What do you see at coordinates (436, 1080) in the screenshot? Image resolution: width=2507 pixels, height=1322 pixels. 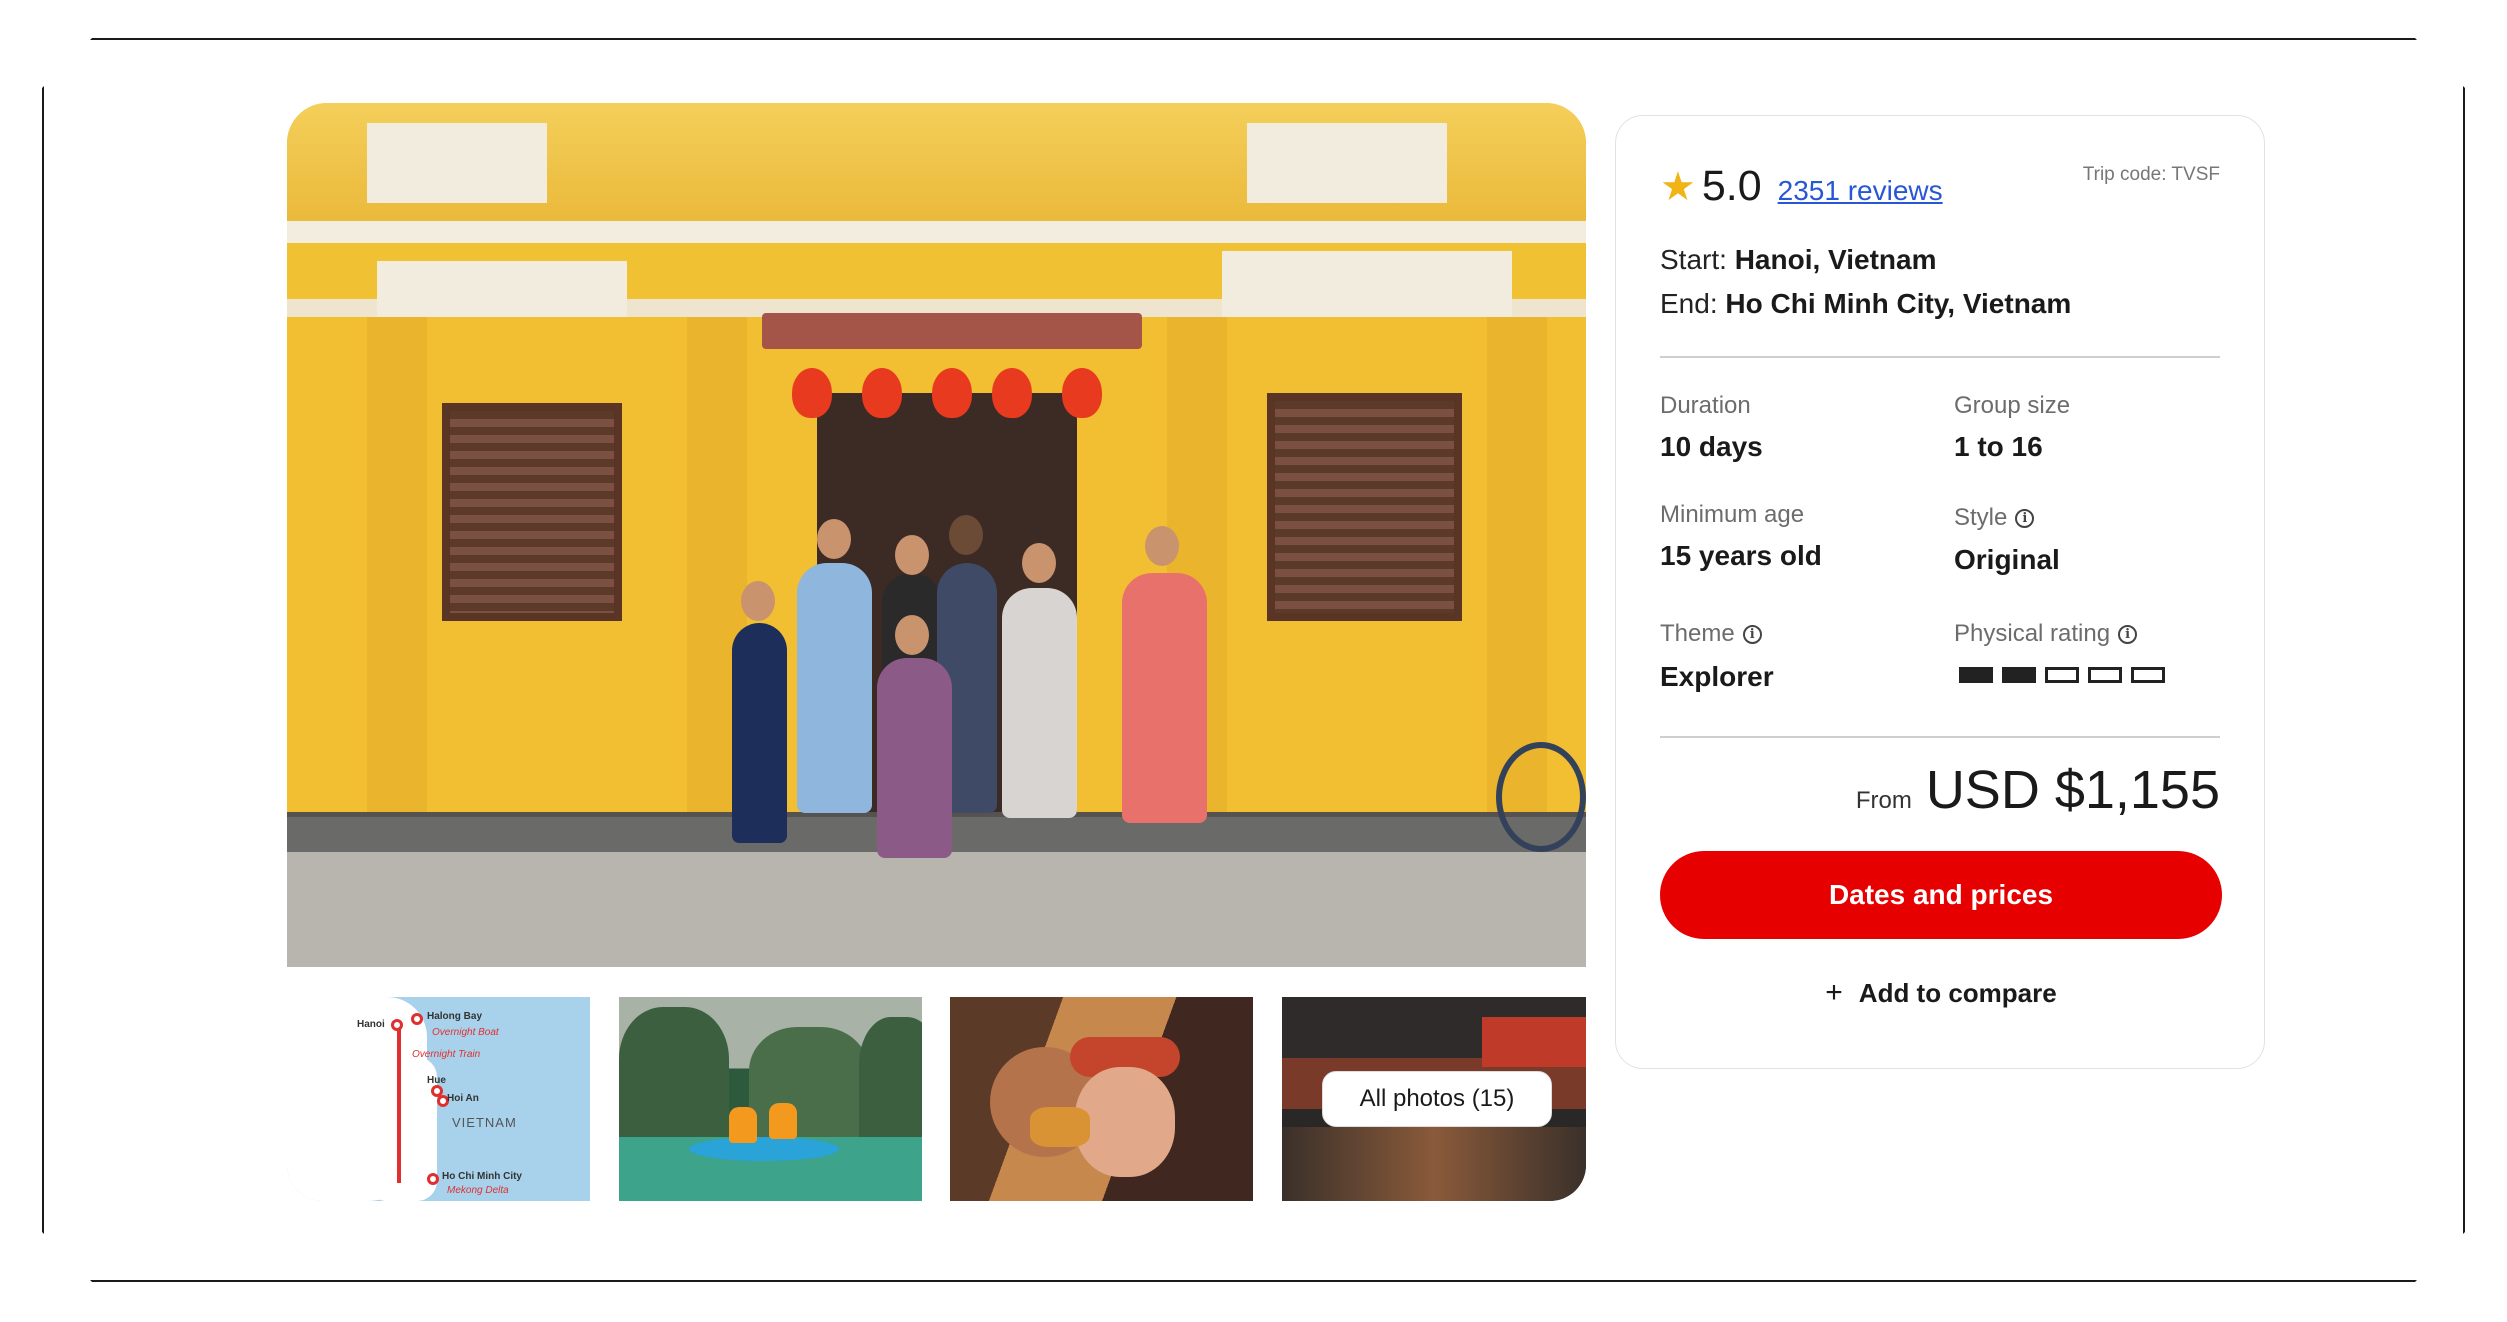 I see `map-label-hue: Hue` at bounding box center [436, 1080].